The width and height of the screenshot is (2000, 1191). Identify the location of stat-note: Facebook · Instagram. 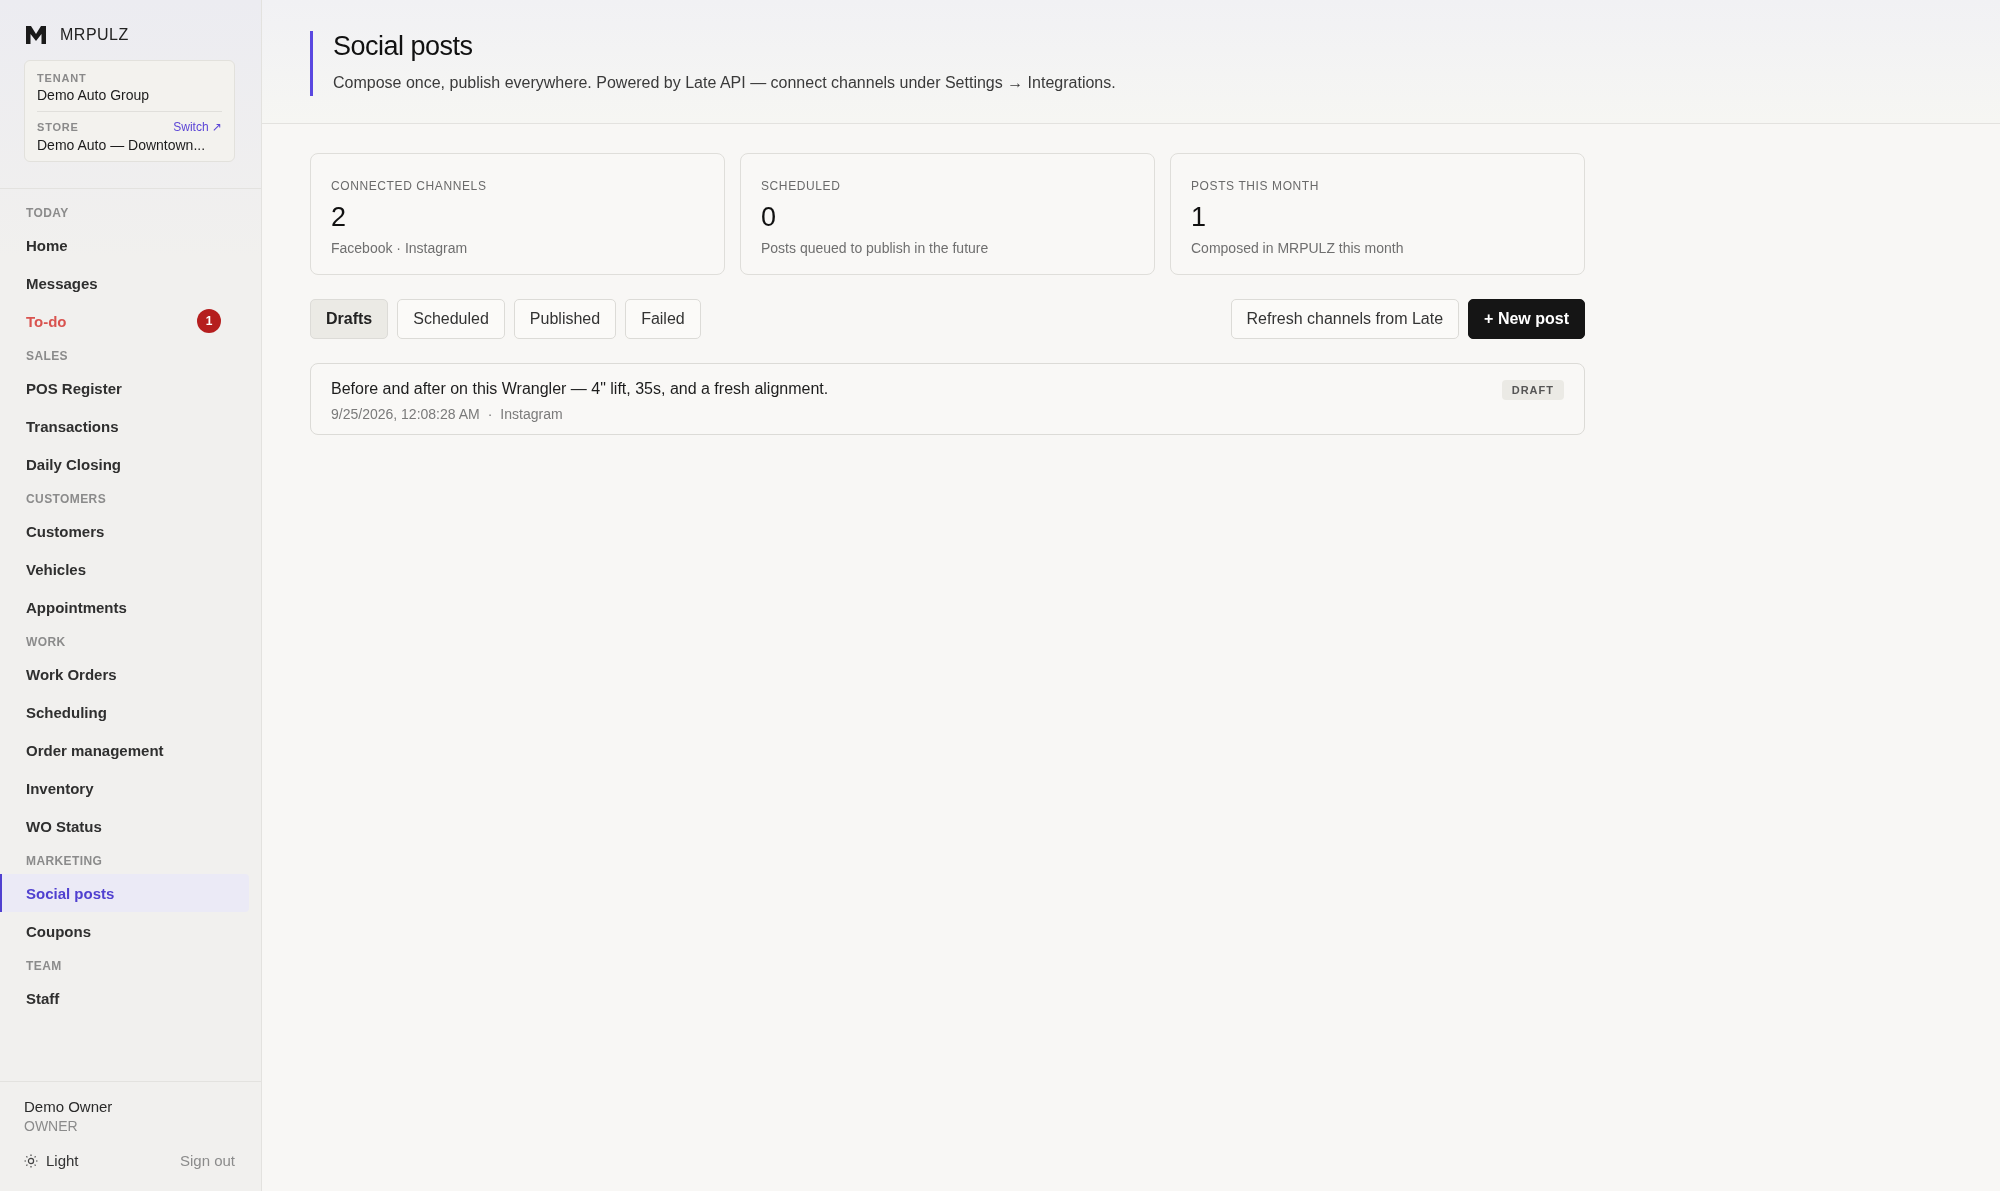
(400, 248).